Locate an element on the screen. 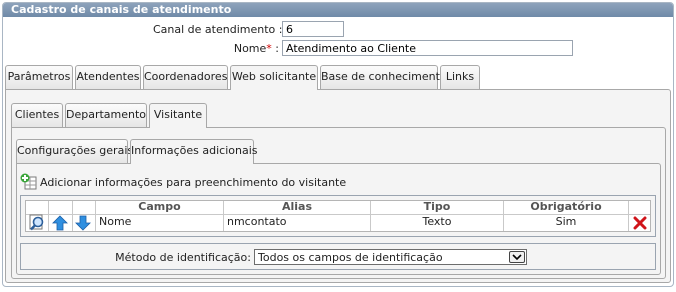 Image resolution: width=676 pixels, height=292 pixels. nome-field is located at coordinates (427, 48).